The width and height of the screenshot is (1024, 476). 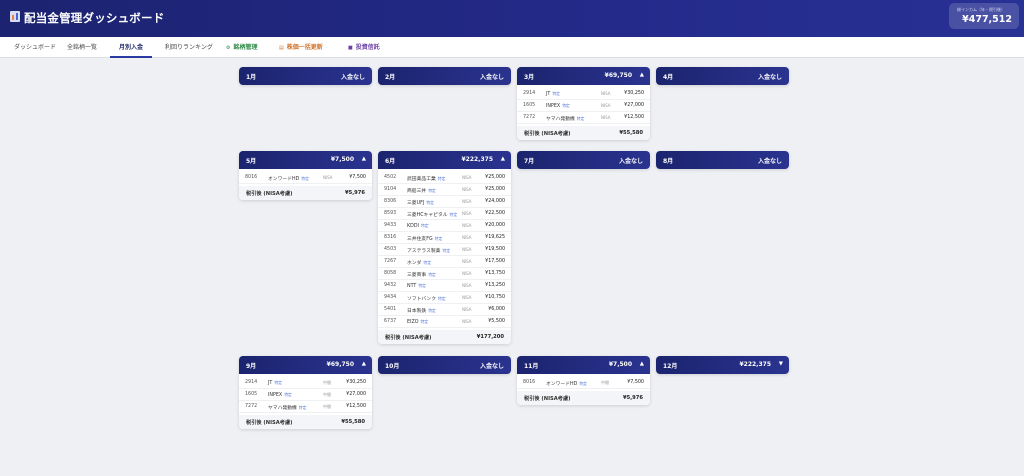 I want to click on holding-row: 1605 INPEX 特定 中間 ¥27,000, so click(x=305, y=395).